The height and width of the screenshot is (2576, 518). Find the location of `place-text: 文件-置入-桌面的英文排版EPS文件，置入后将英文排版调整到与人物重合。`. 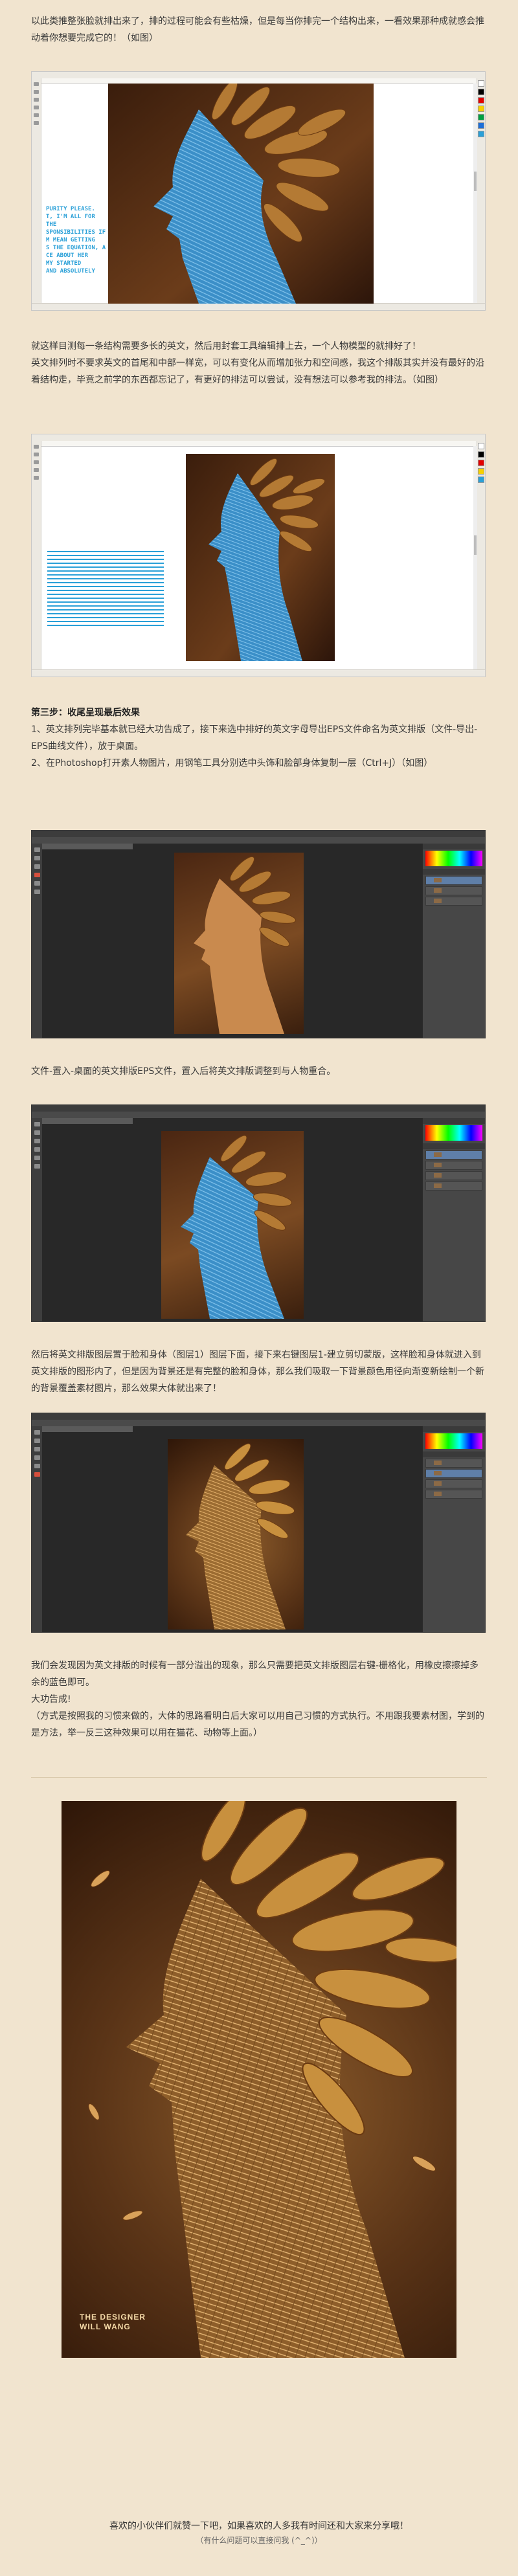

place-text: 文件-置入-桌面的英文排版EPS文件，置入后将英文排版调整到与人物重合。 is located at coordinates (183, 1071).